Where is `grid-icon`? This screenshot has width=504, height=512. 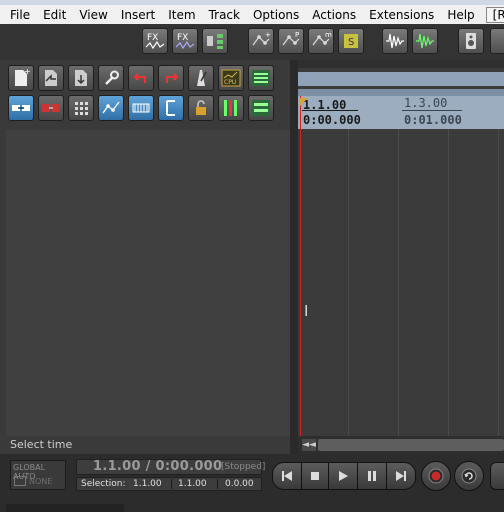 grid-icon is located at coordinates (81, 108).